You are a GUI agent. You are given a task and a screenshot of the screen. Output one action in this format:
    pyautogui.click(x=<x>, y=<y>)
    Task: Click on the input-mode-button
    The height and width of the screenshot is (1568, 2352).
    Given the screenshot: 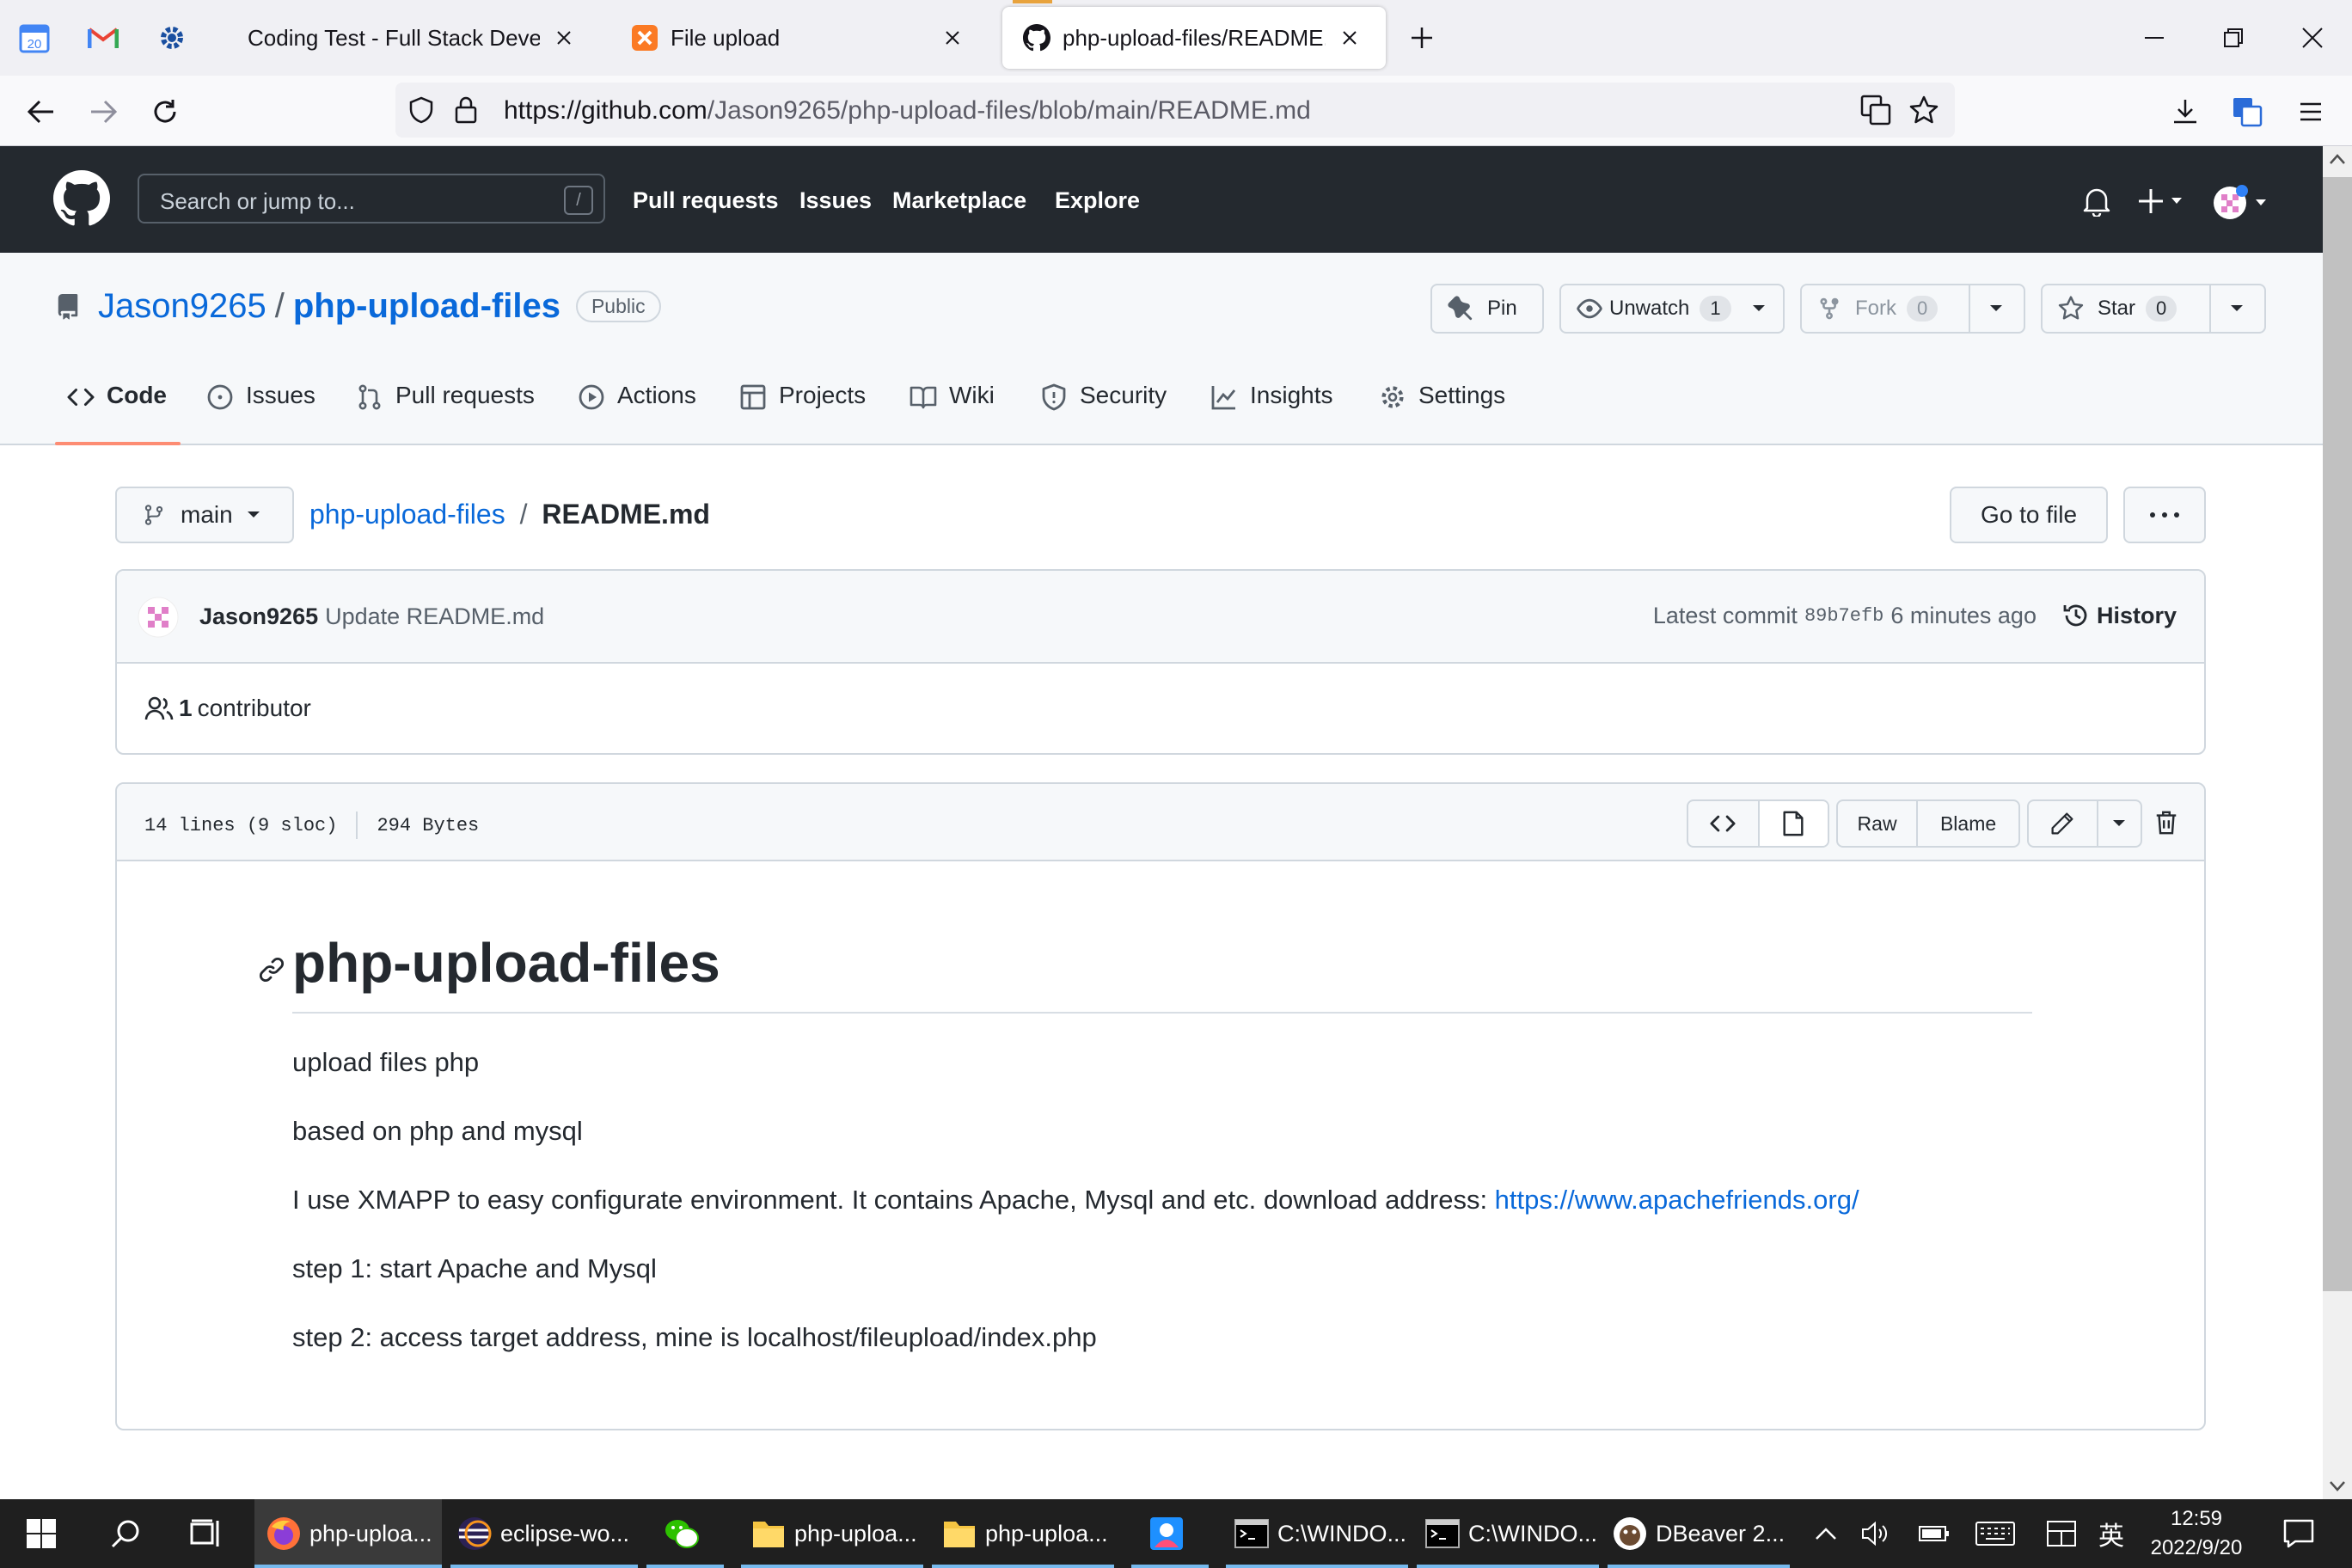 What is the action you would take?
    pyautogui.click(x=2061, y=1533)
    